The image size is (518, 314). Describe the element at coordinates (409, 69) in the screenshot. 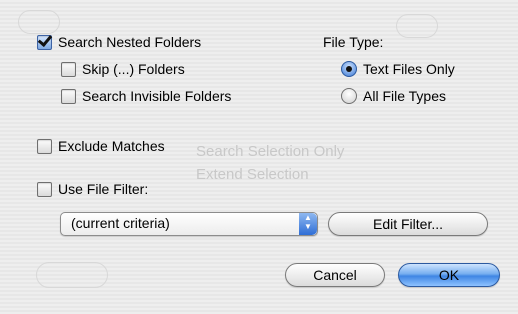

I see `text-files-only-label: Text Files Only` at that location.